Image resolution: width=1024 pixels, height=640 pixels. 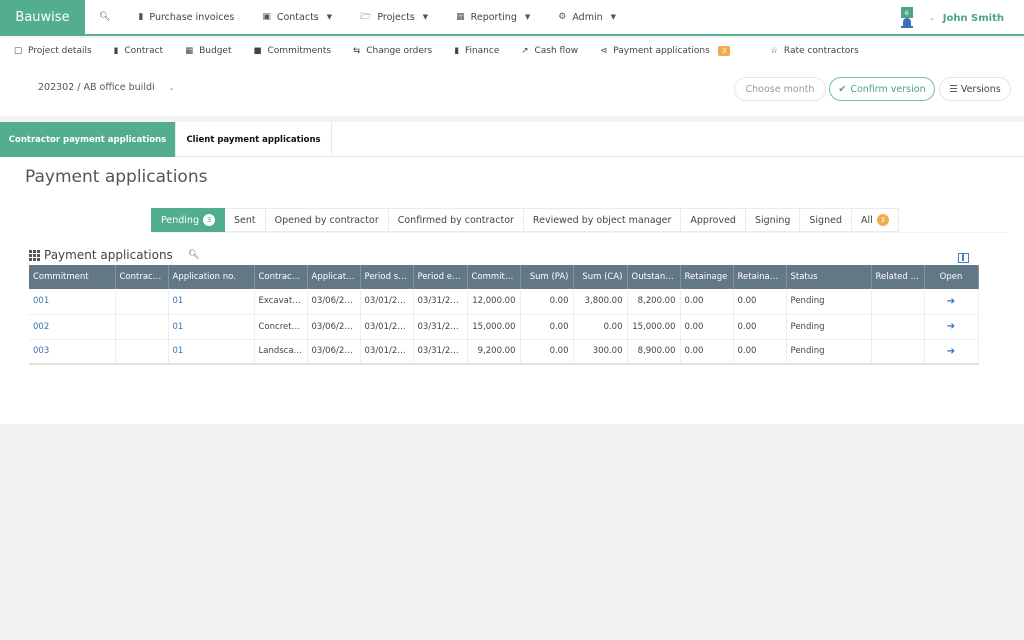 I want to click on nav-reporting: ▦ Reporting ▼, so click(x=493, y=17).